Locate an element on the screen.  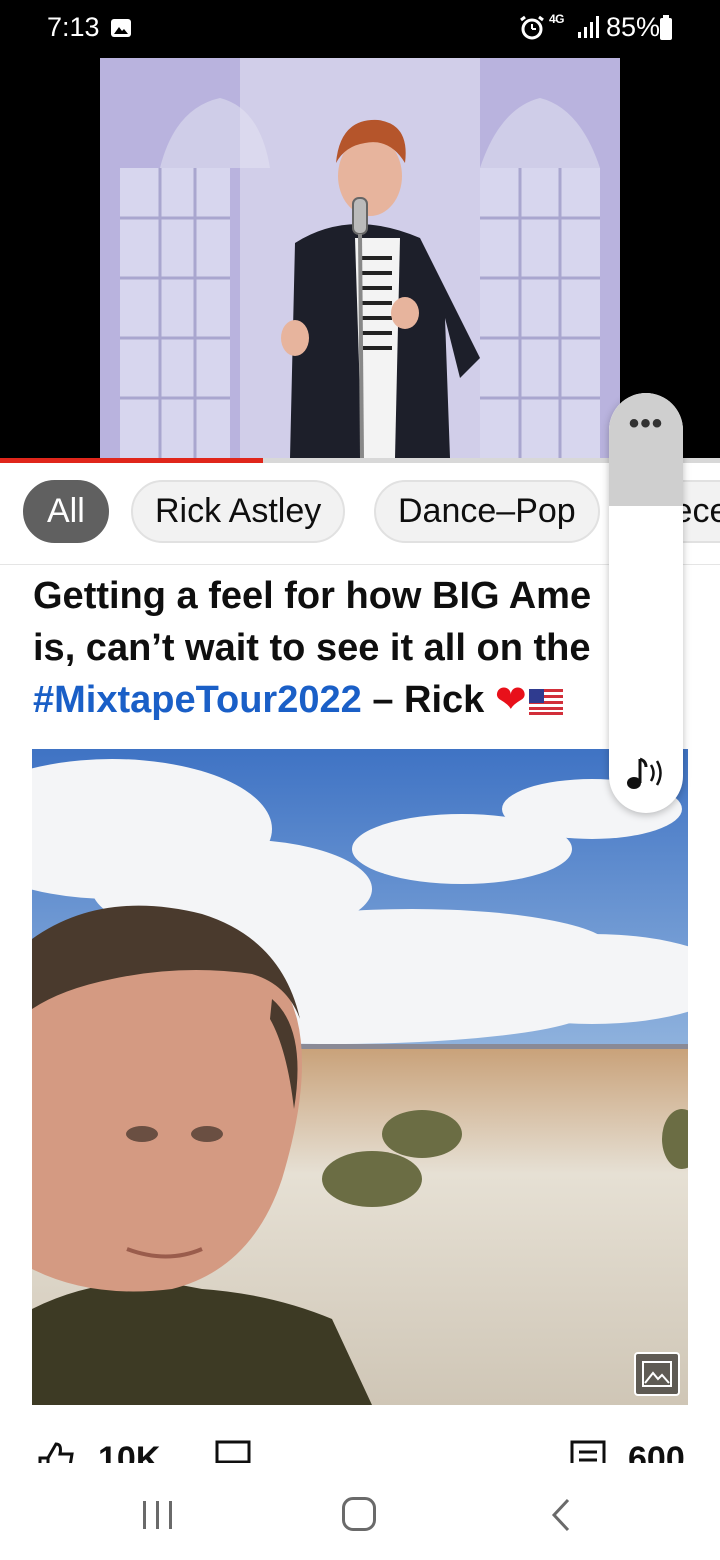
heart-emoji: ❤ is located at coordinates (510, 700).